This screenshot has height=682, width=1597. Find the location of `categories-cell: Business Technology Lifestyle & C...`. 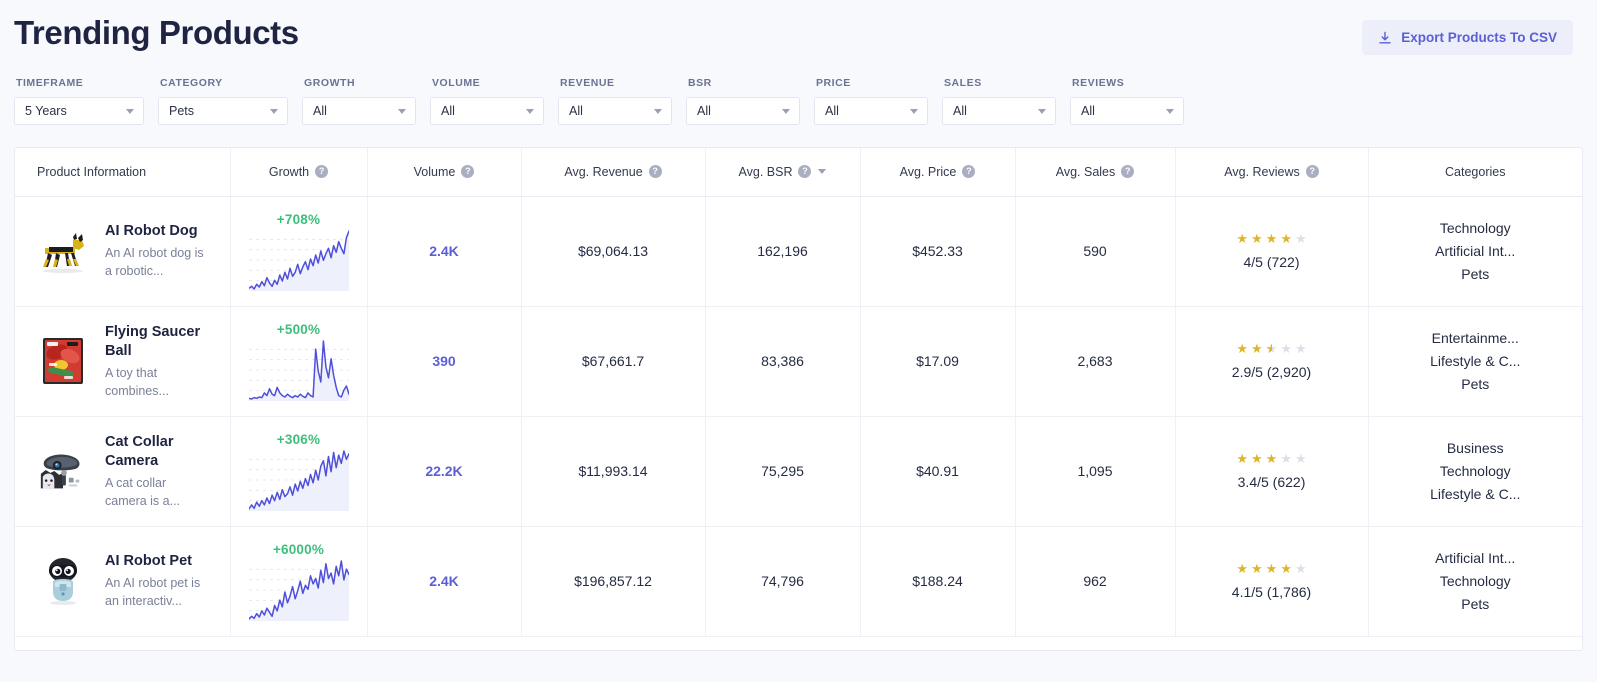

categories-cell: Business Technology Lifestyle & C... is located at coordinates (1475, 471).